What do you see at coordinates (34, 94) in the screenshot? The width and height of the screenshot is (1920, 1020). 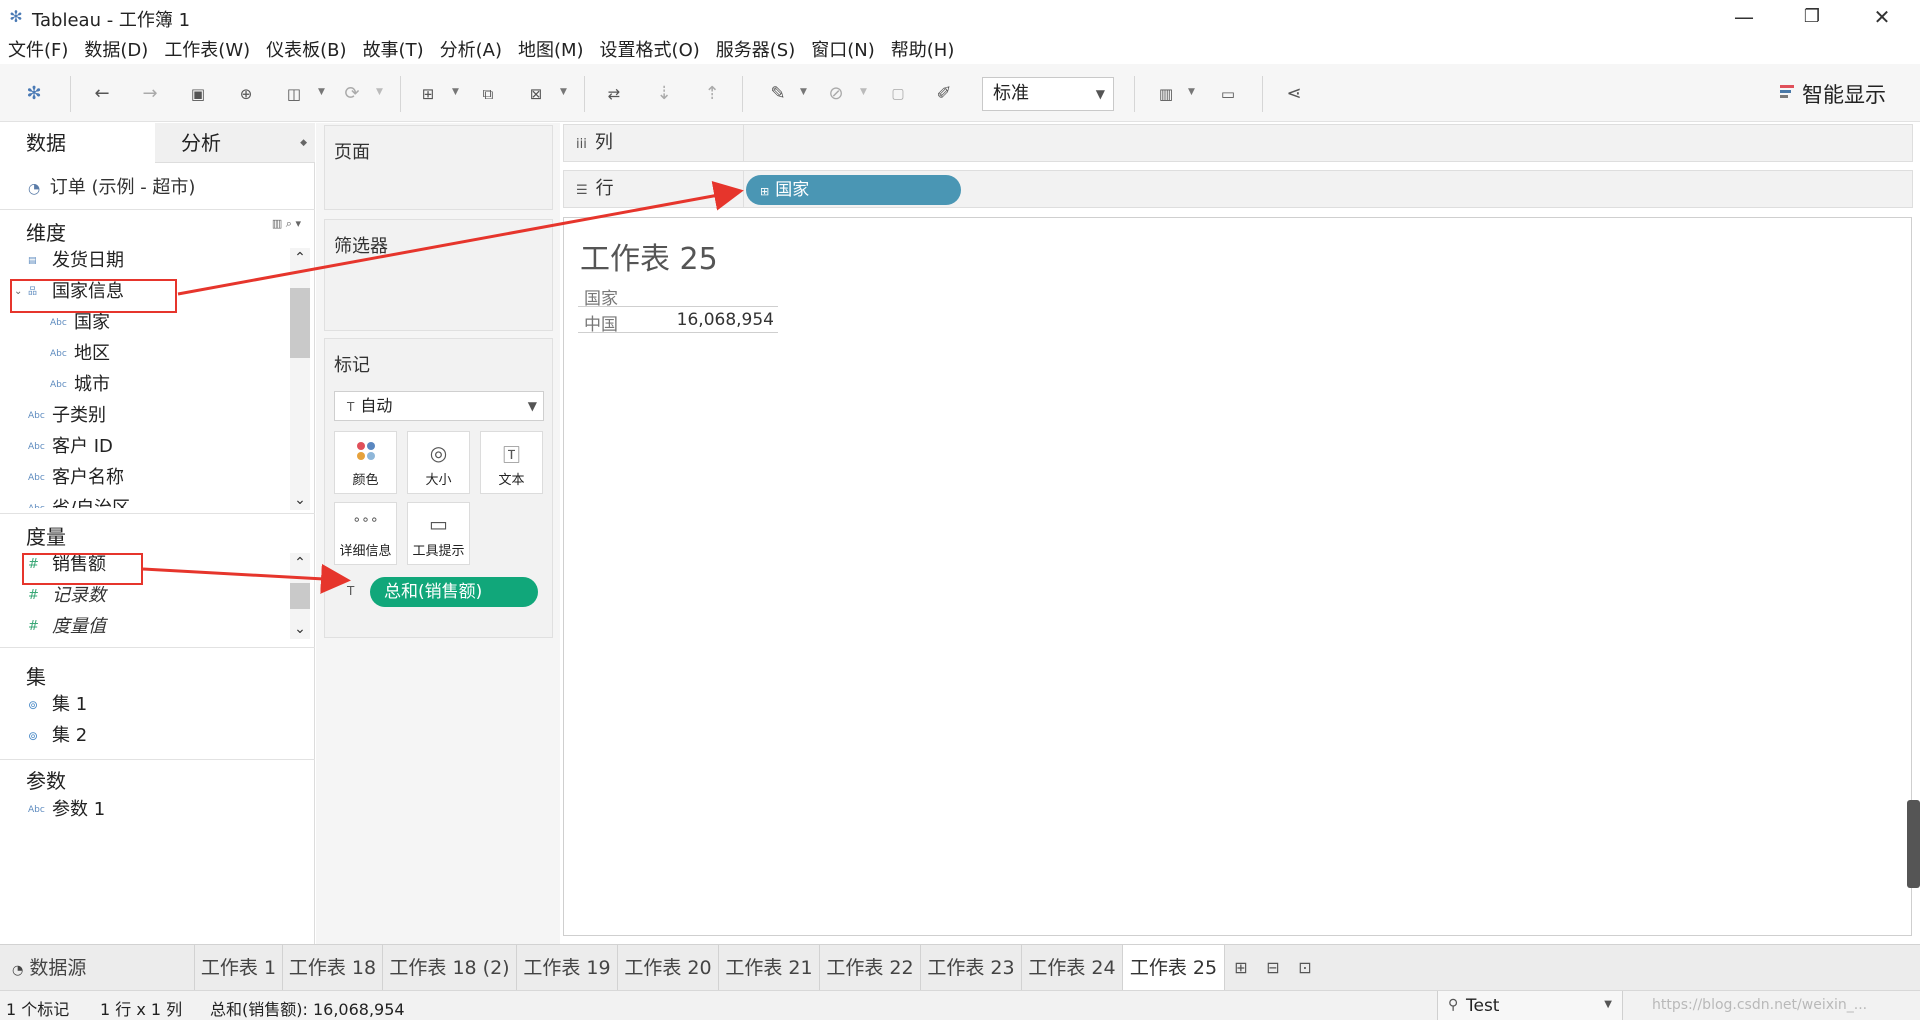 I see `tableau-home-icon: ✻` at bounding box center [34, 94].